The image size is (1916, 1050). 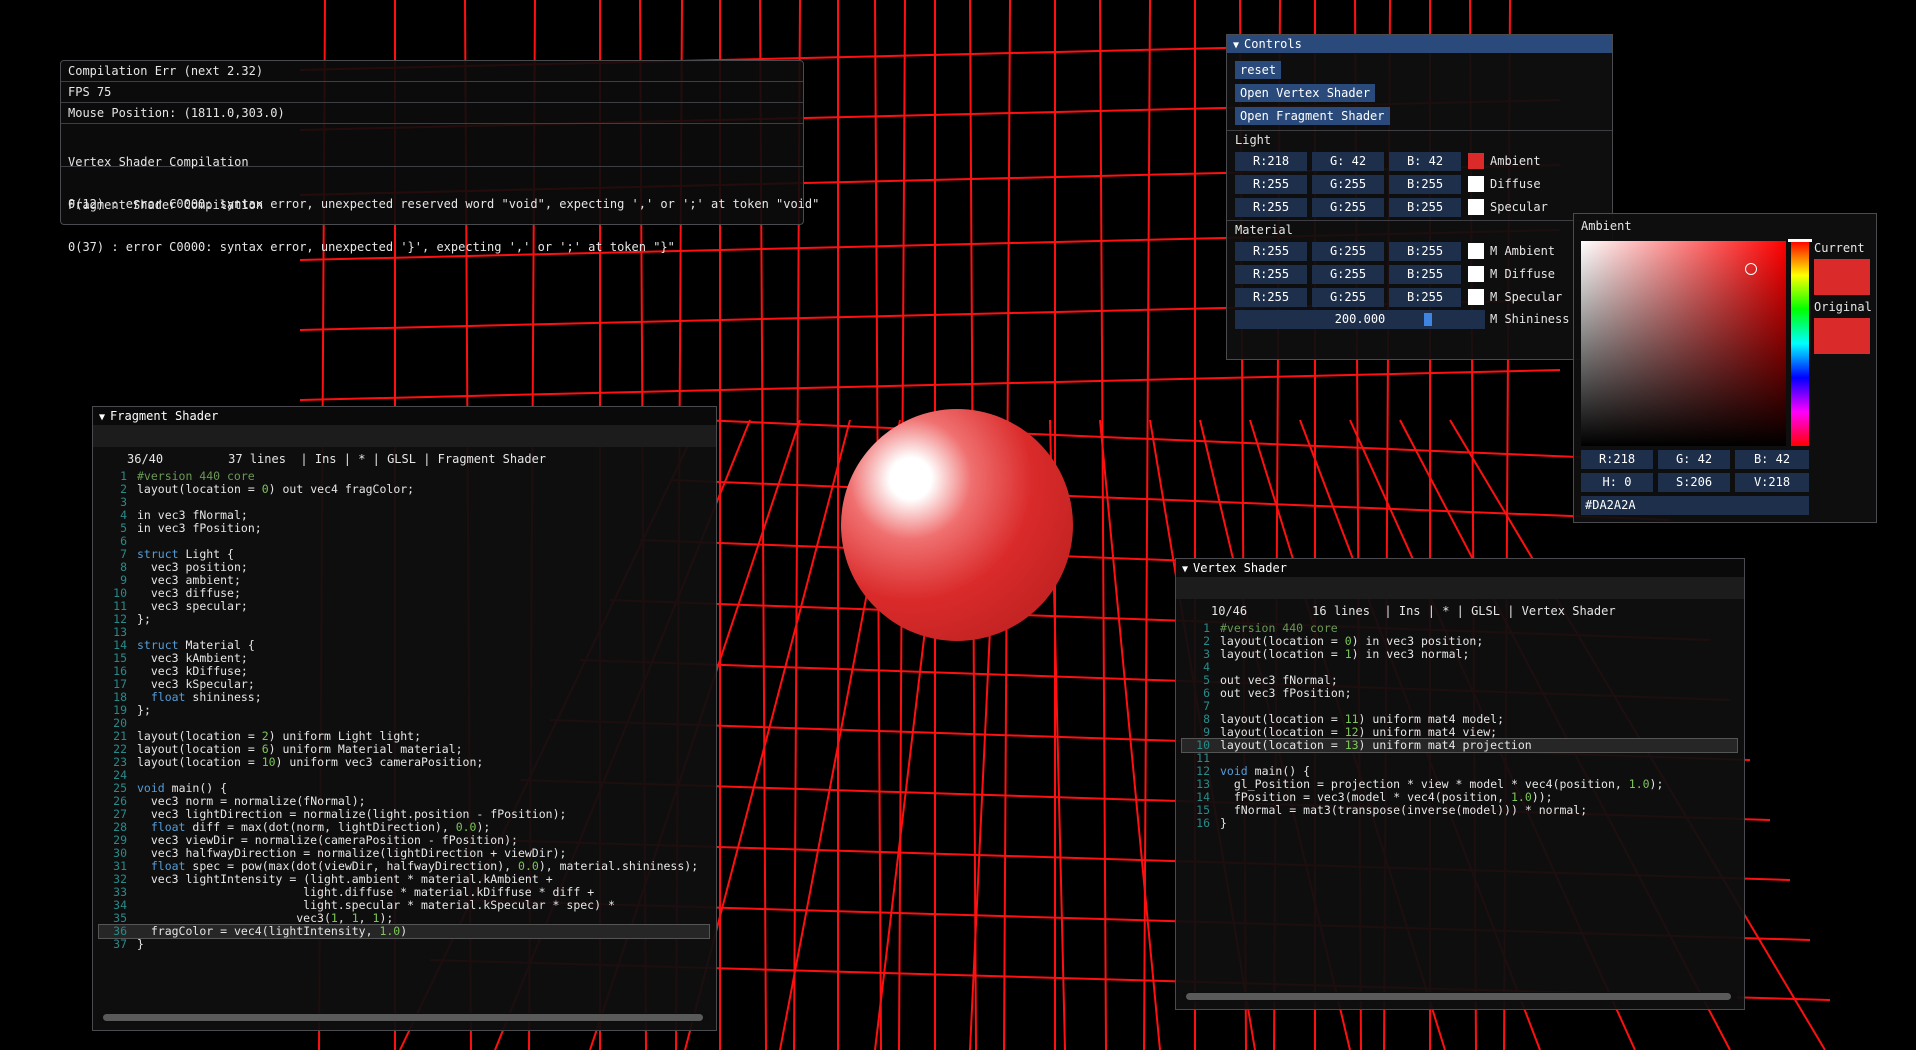 I want to click on code-line: 12};, so click(x=404, y=619).